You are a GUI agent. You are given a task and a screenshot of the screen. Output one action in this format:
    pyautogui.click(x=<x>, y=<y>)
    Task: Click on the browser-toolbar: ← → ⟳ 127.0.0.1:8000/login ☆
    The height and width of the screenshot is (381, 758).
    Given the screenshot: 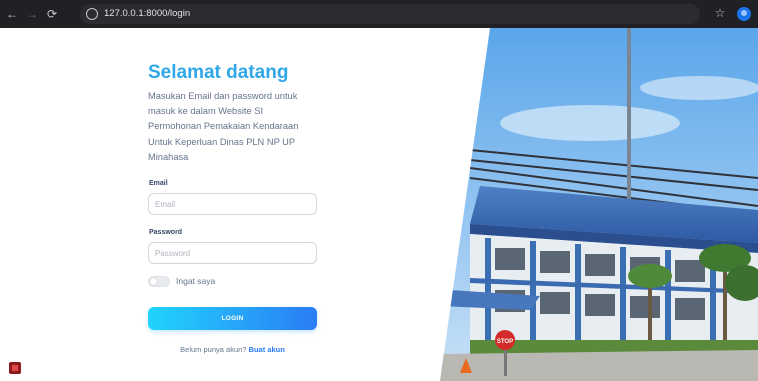 What is the action you would take?
    pyautogui.click(x=379, y=14)
    